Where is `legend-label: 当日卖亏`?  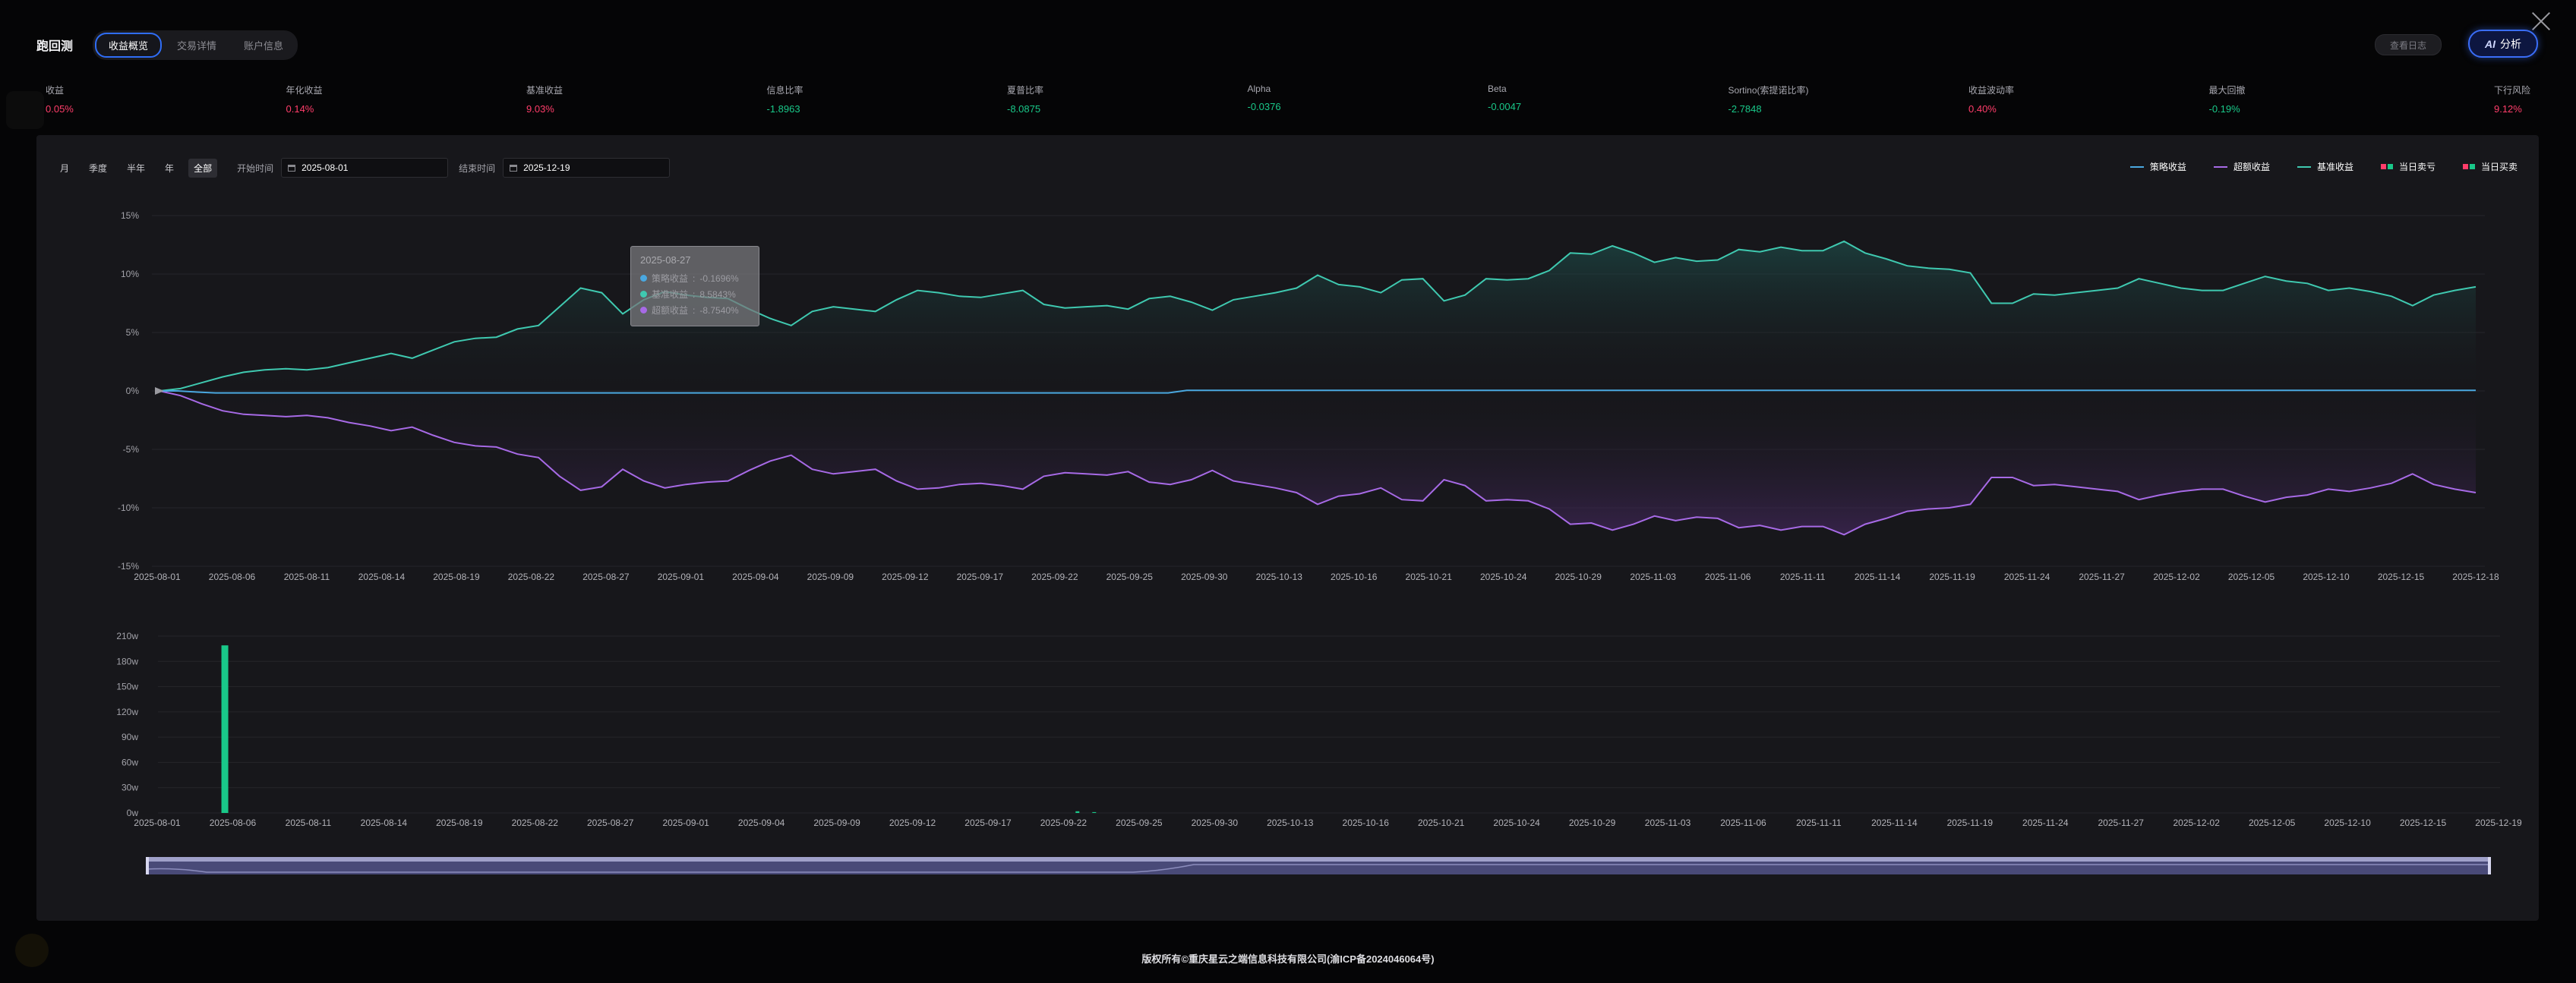 legend-label: 当日卖亏 is located at coordinates (2417, 167).